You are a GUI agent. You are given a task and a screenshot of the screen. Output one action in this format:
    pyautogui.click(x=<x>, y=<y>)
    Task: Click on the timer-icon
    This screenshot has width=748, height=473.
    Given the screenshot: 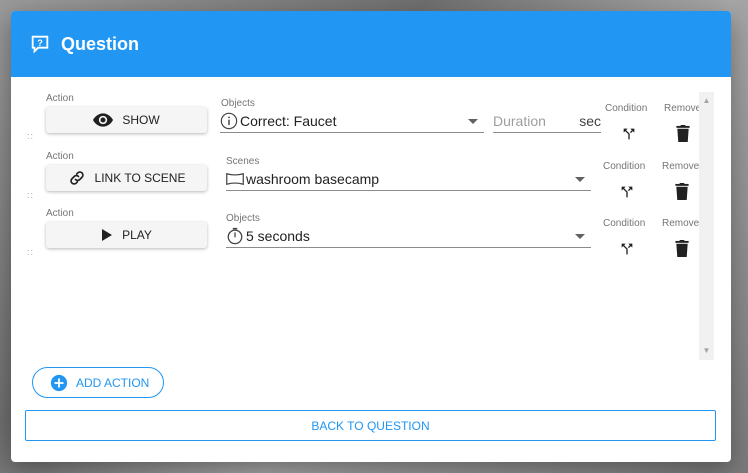 What is the action you would take?
    pyautogui.click(x=235, y=236)
    